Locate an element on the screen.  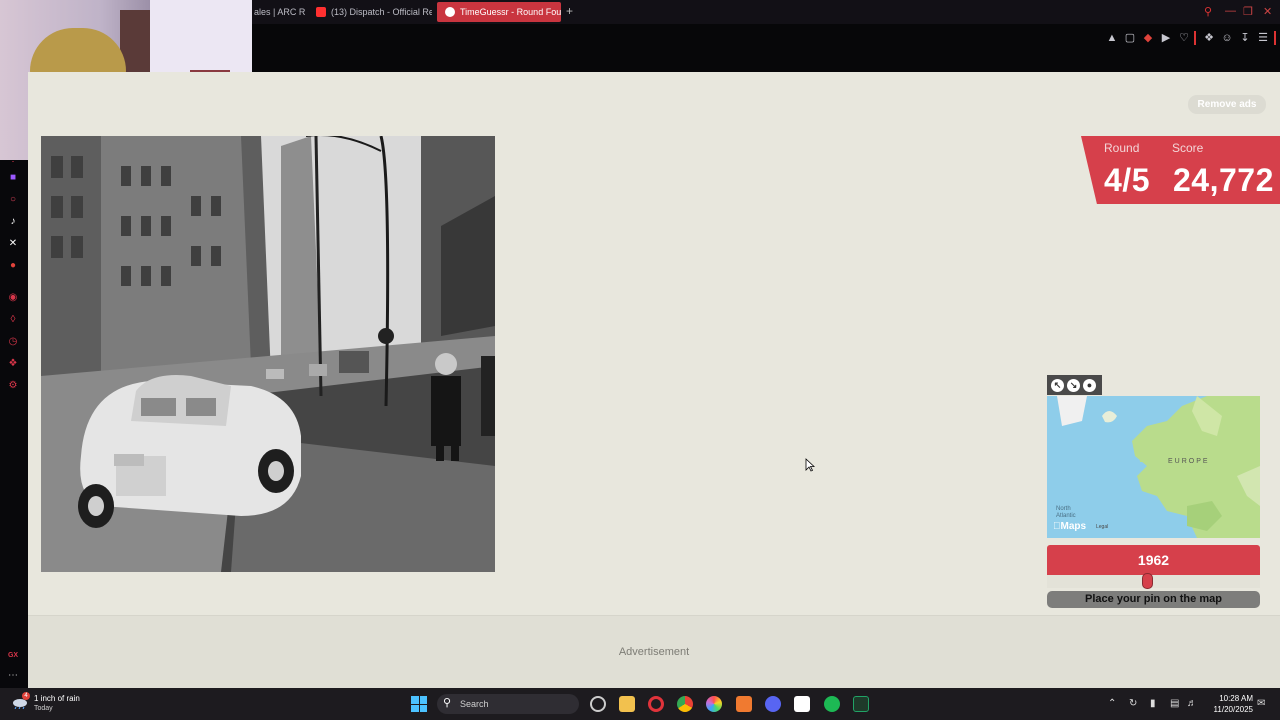
twitch-icon: ■ is located at coordinates (13, 178).